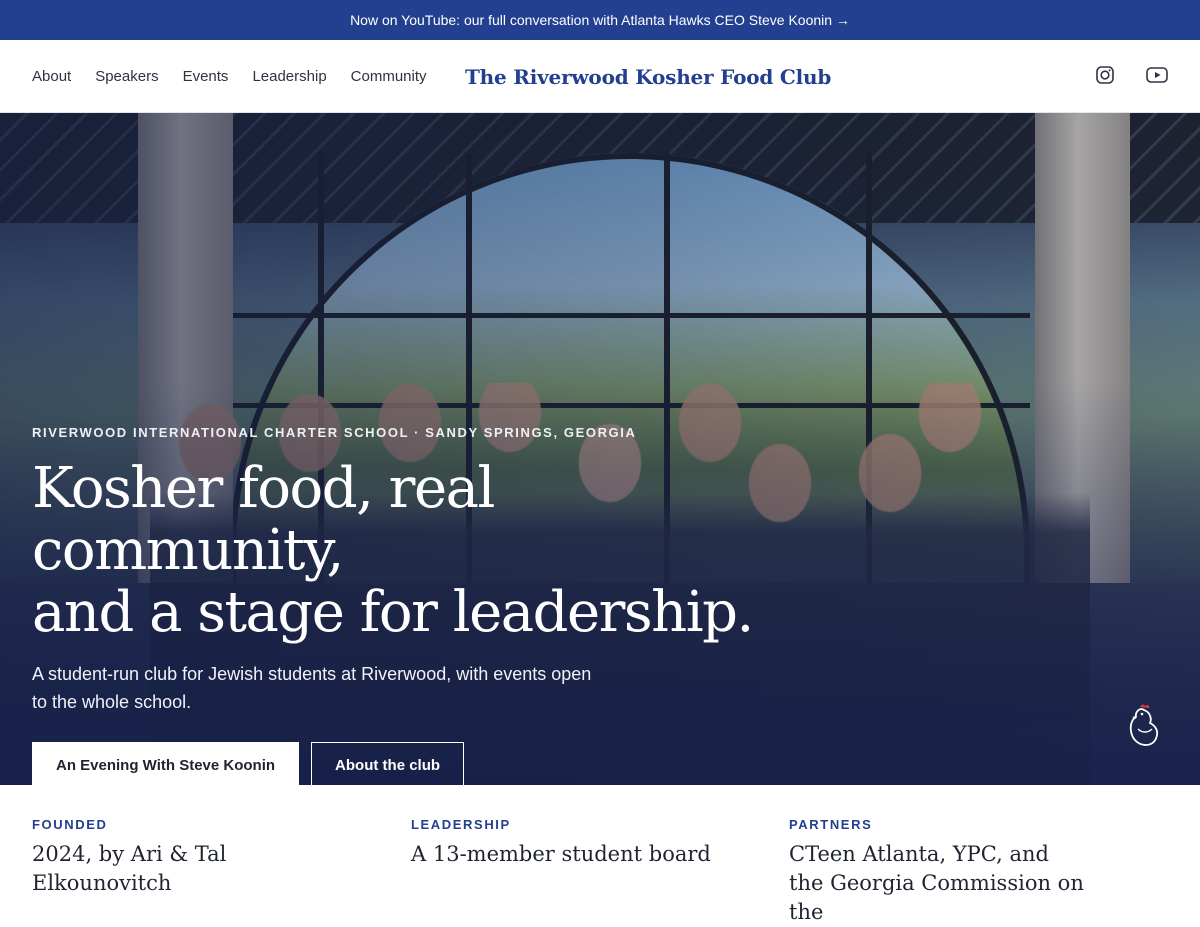 The height and width of the screenshot is (927, 1200). I want to click on fact-leadership: LEADERSHIP A 13-member student board, so click(581, 843).